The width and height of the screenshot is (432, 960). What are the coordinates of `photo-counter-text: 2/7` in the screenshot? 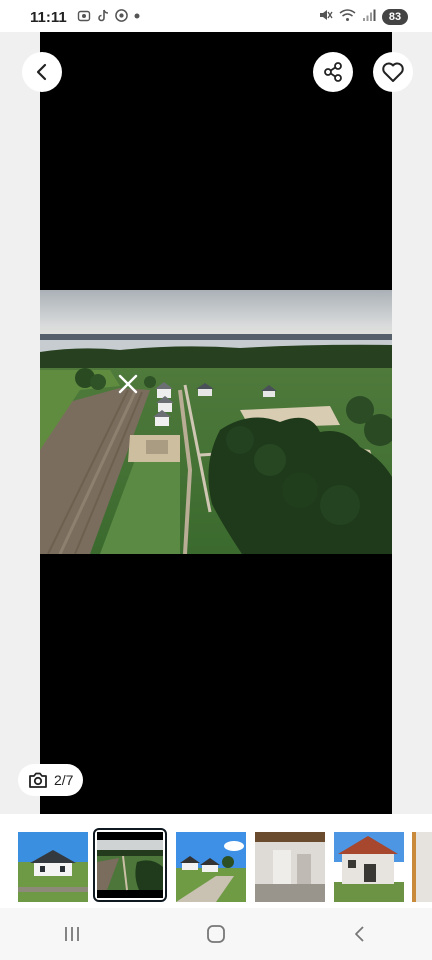 It's located at (64, 780).